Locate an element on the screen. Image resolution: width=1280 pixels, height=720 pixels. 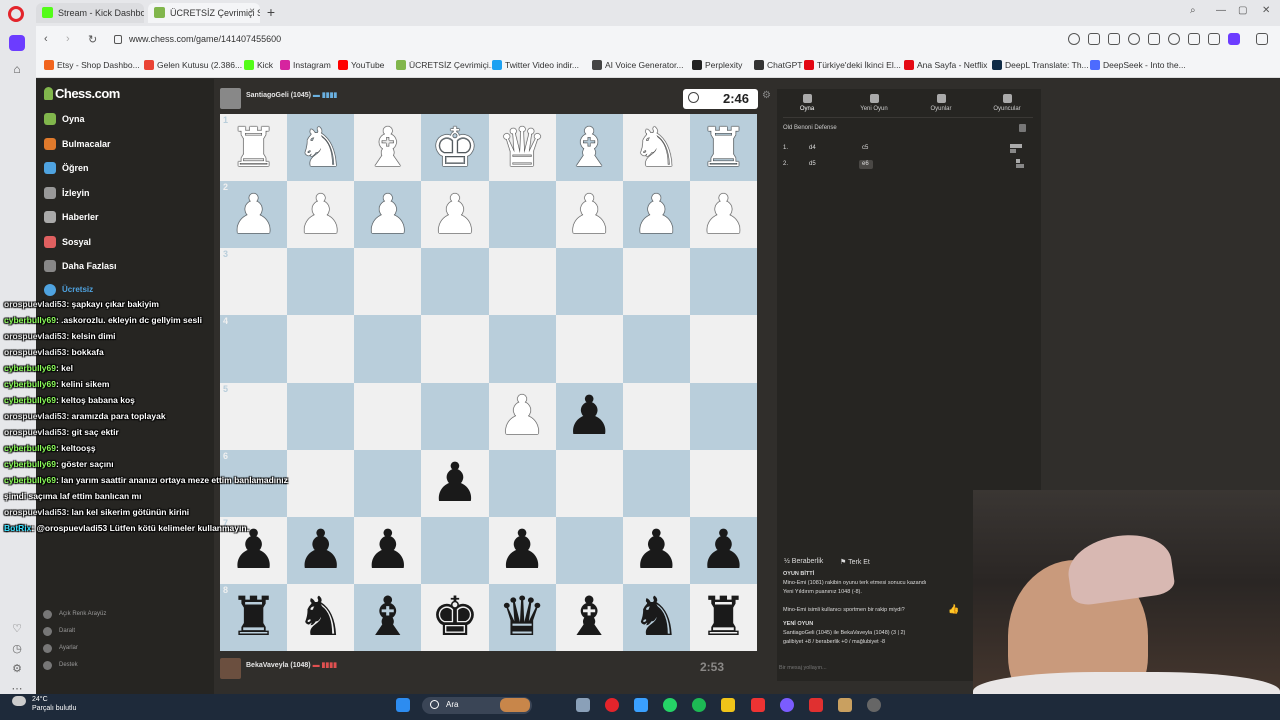
url-field: www.chess.com/game/141407455600 is located at coordinates (205, 39).